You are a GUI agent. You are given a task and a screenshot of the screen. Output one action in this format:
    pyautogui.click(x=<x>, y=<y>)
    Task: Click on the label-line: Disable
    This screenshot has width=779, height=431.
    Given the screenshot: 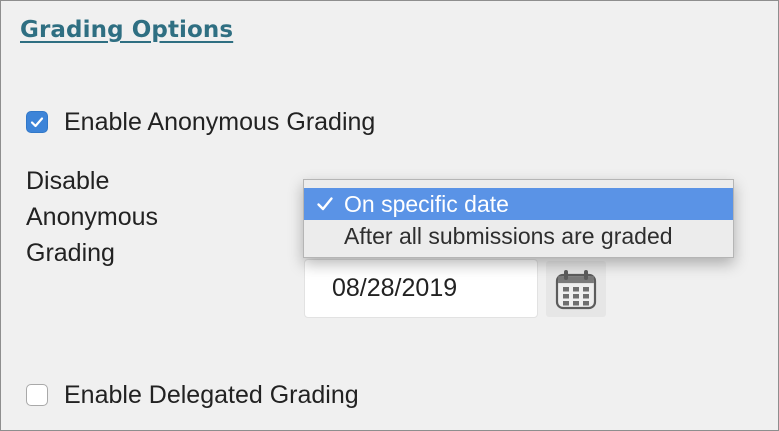 What is the action you would take?
    pyautogui.click(x=68, y=181)
    